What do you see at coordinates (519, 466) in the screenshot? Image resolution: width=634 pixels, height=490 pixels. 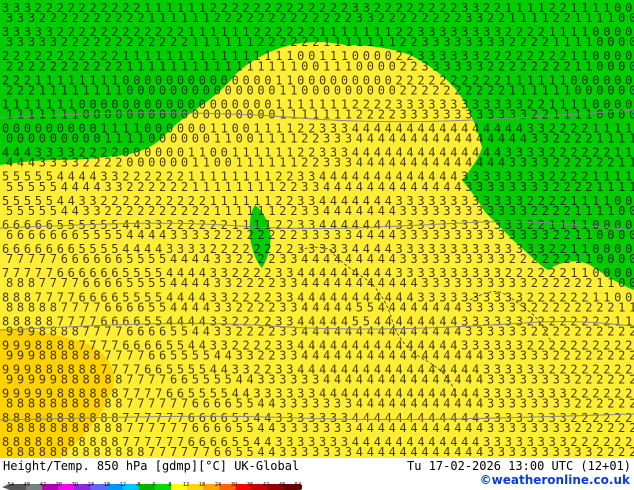 I see `map-datetime: Tu 17-02-2026 13:00 UTC (12+01)` at bounding box center [519, 466].